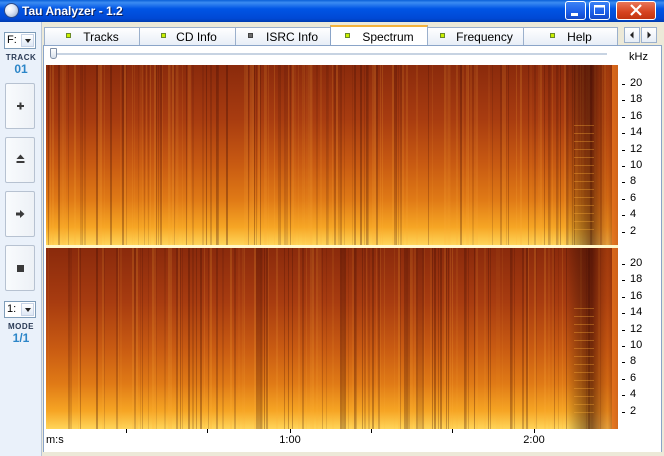 The image size is (664, 456). I want to click on tab-label: Tracks, so click(101, 37).